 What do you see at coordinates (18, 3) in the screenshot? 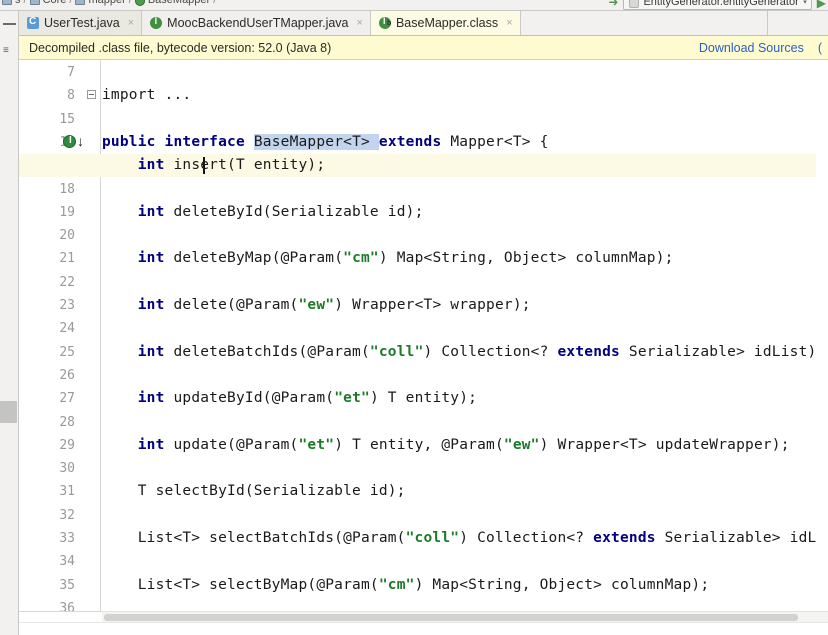
I see `breadcrumb-label: s` at bounding box center [18, 3].